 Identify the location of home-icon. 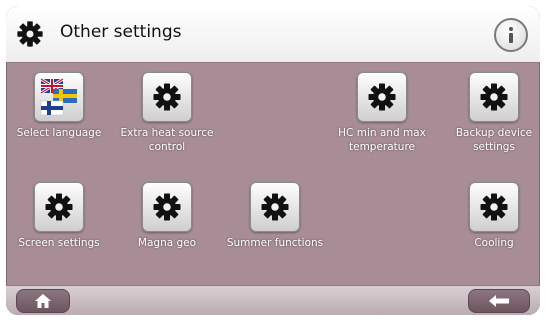
(43, 301).